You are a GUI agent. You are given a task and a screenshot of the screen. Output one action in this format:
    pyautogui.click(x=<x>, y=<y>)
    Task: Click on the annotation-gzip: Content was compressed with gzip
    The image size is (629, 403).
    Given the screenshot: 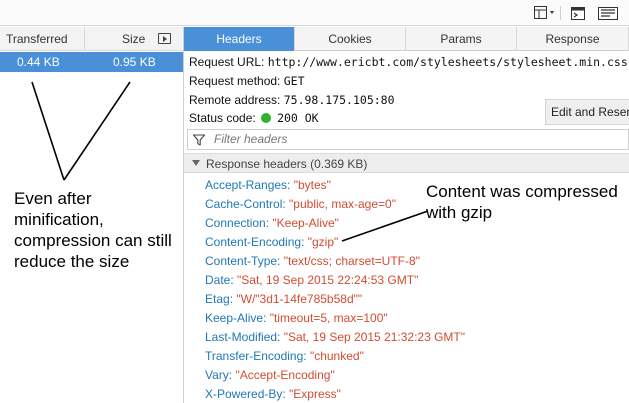 What is the action you would take?
    pyautogui.click(x=522, y=202)
    